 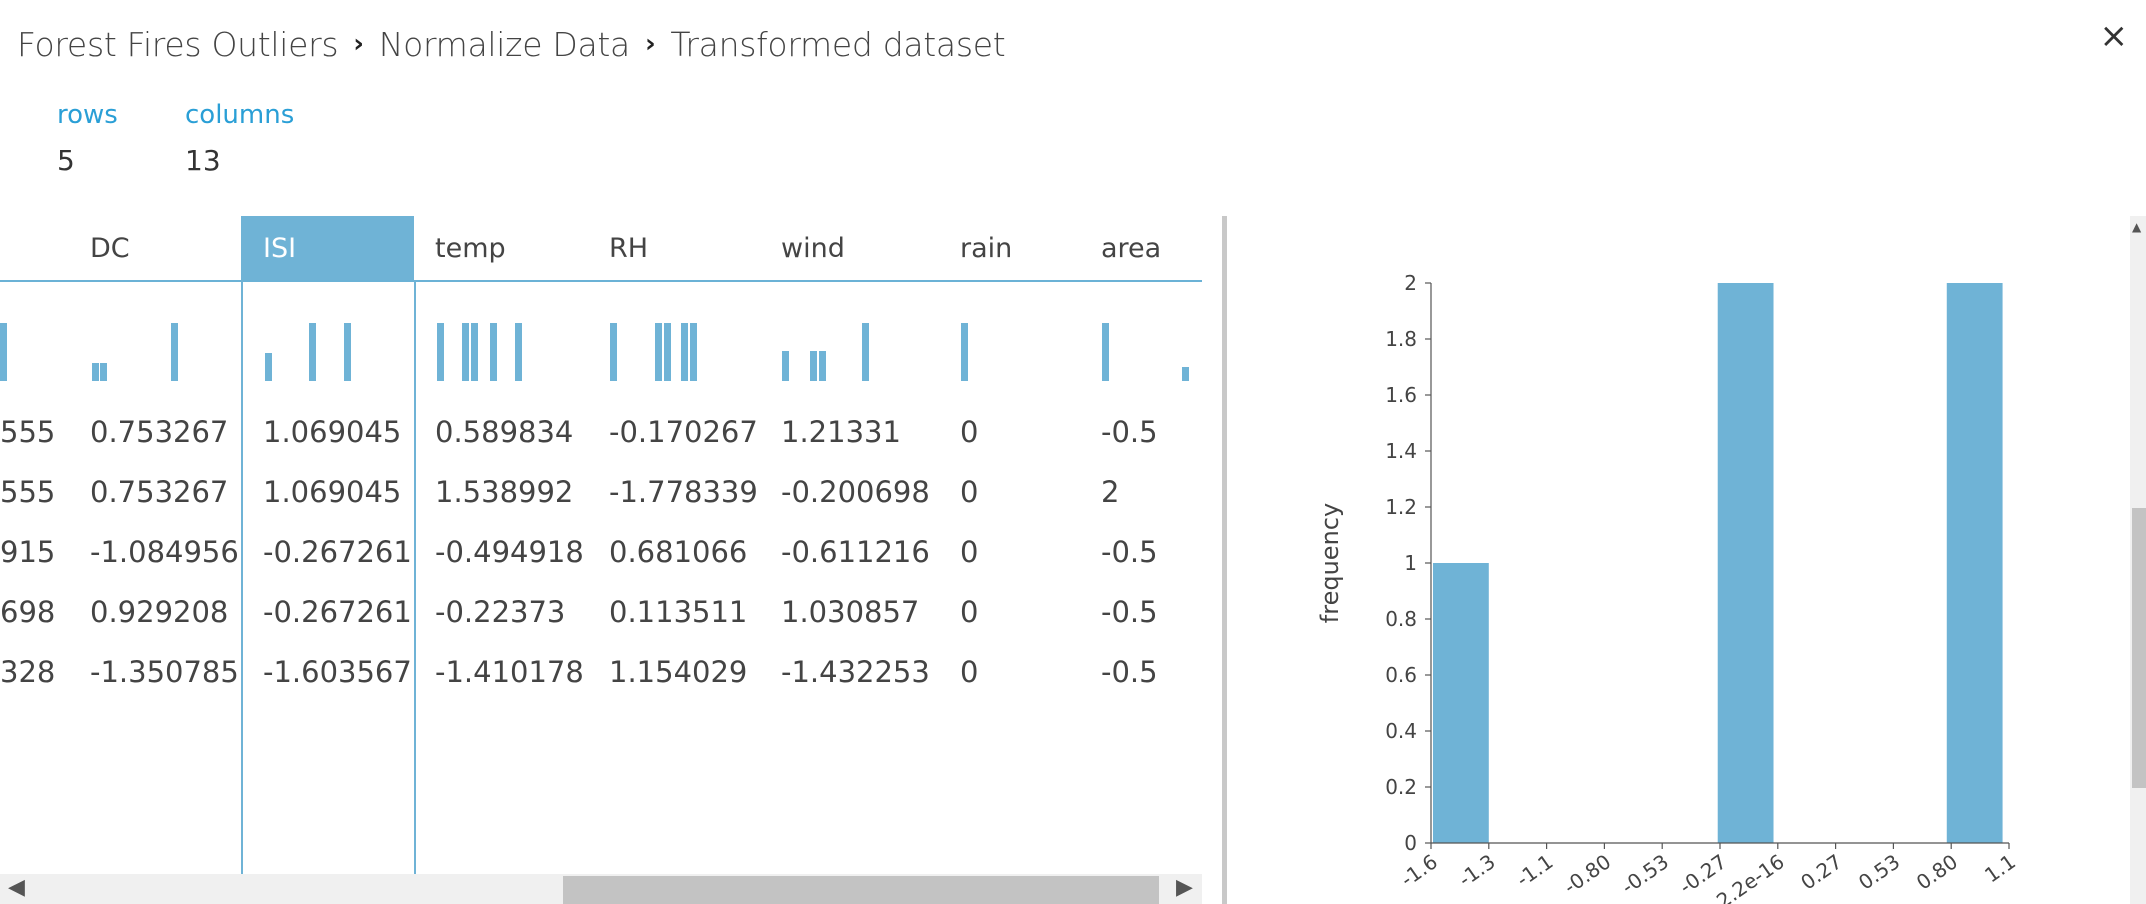 What do you see at coordinates (500, 612) in the screenshot?
I see `table-cell: -0.22373` at bounding box center [500, 612].